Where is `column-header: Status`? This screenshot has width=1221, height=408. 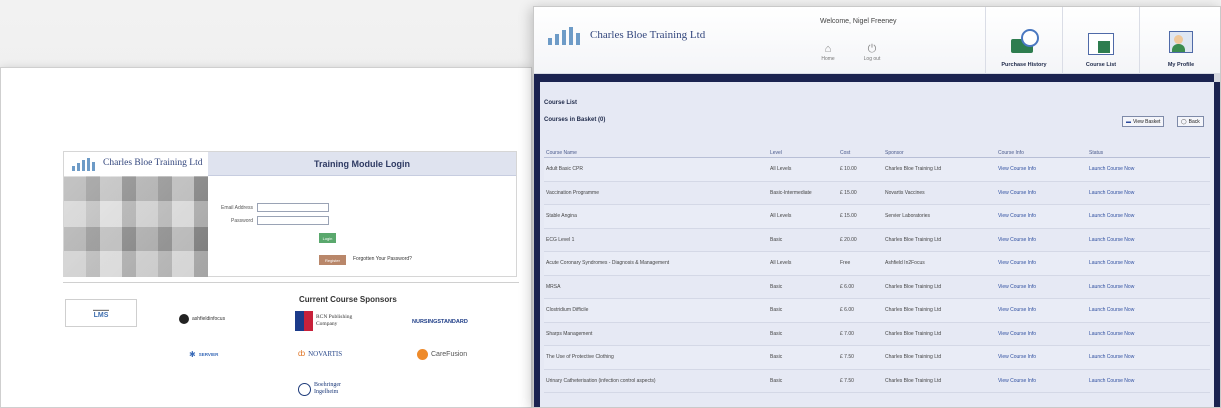
column-header: Status is located at coordinates (1144, 153).